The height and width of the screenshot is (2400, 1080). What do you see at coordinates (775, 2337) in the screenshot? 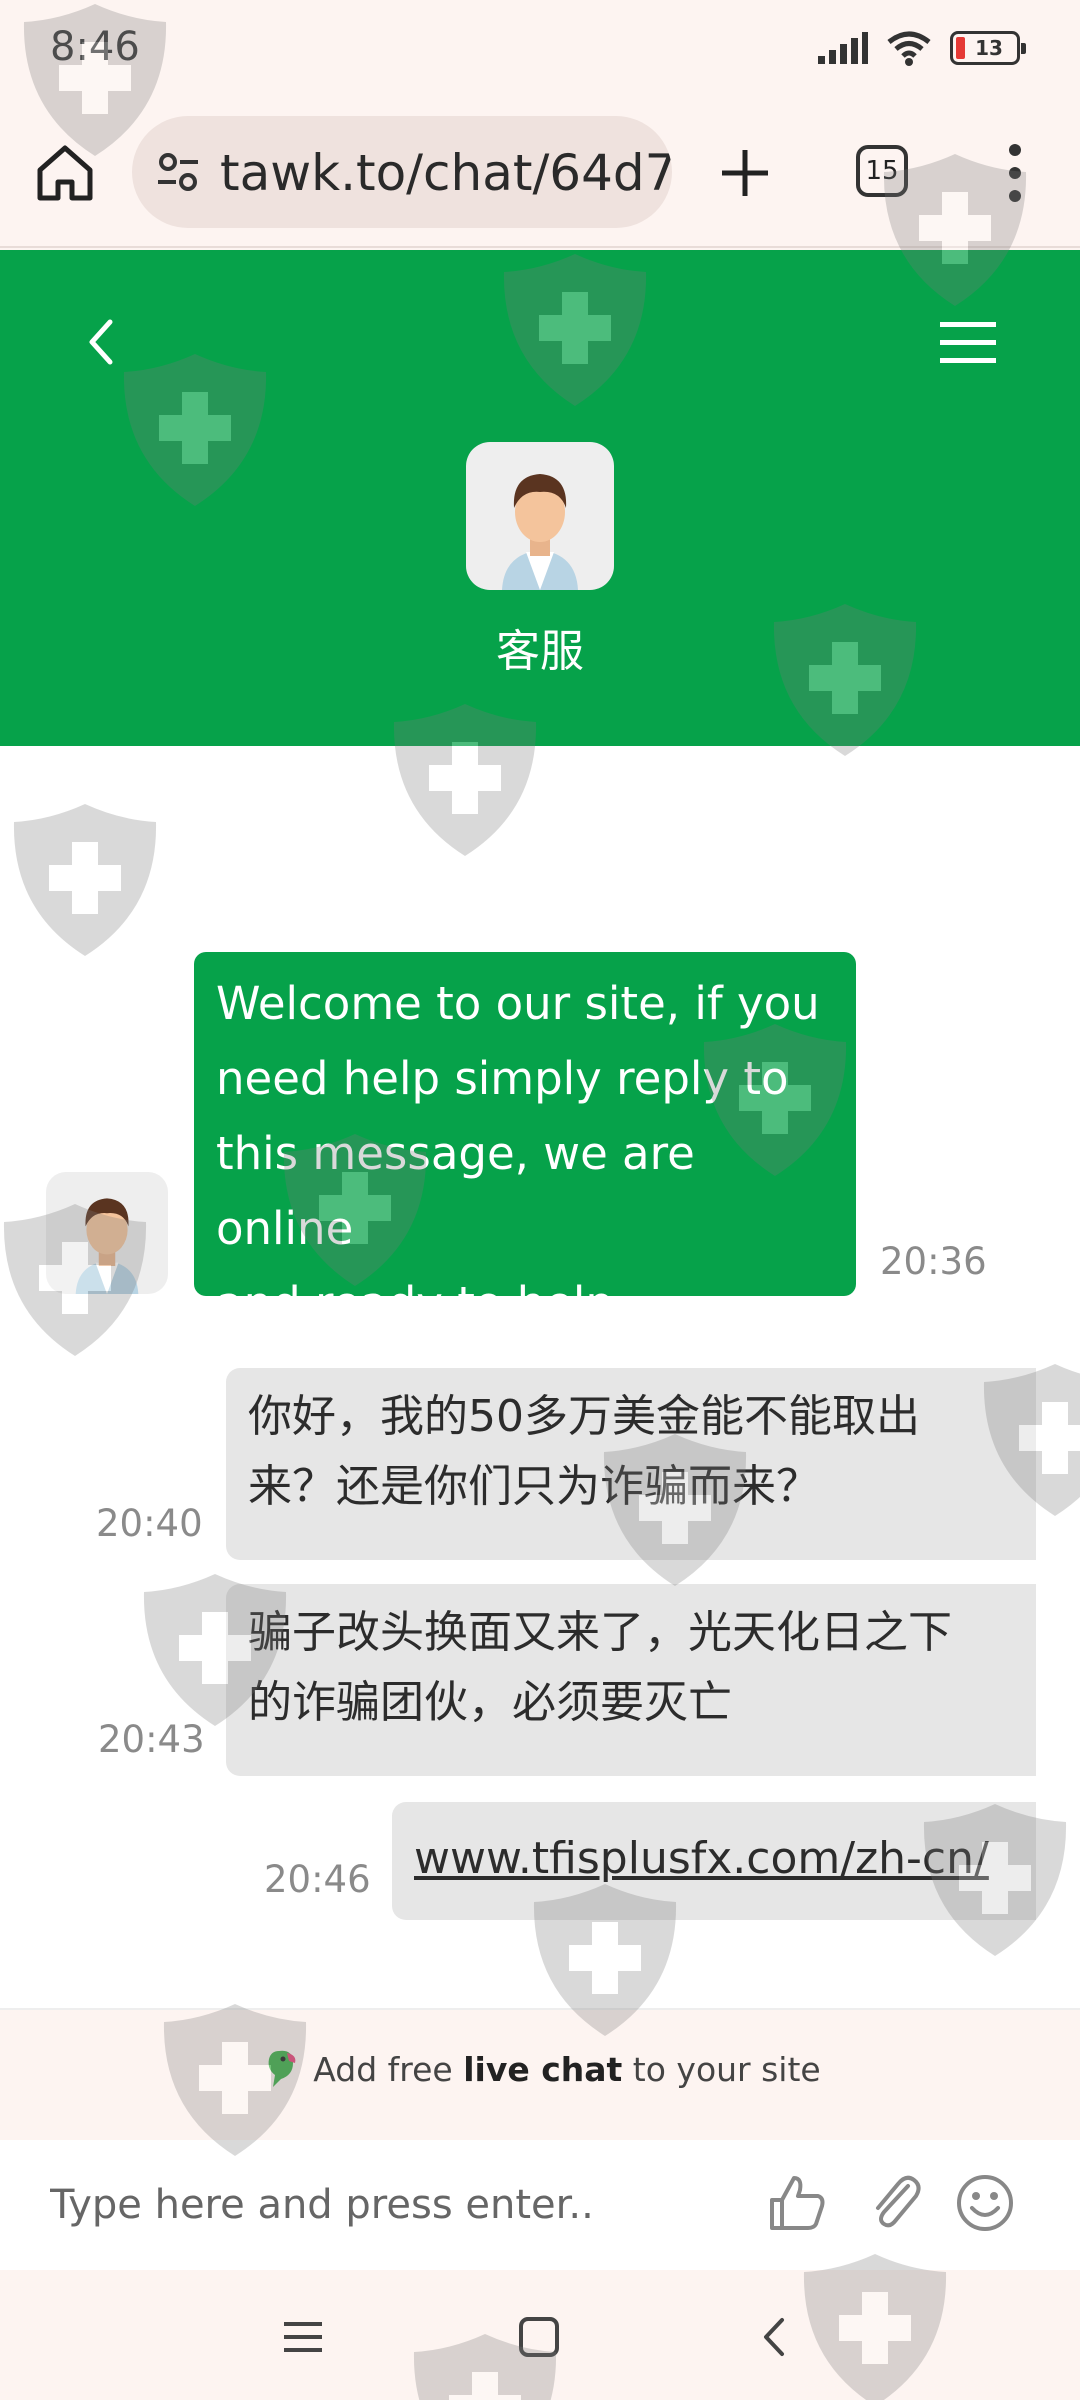
I see `back-nav-icon` at bounding box center [775, 2337].